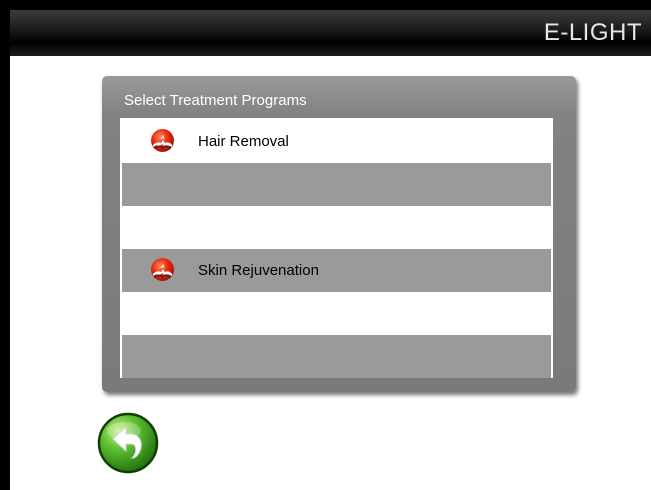 This screenshot has height=490, width=651. What do you see at coordinates (215, 100) in the screenshot?
I see `panel-title: Select Treatment Programs` at bounding box center [215, 100].